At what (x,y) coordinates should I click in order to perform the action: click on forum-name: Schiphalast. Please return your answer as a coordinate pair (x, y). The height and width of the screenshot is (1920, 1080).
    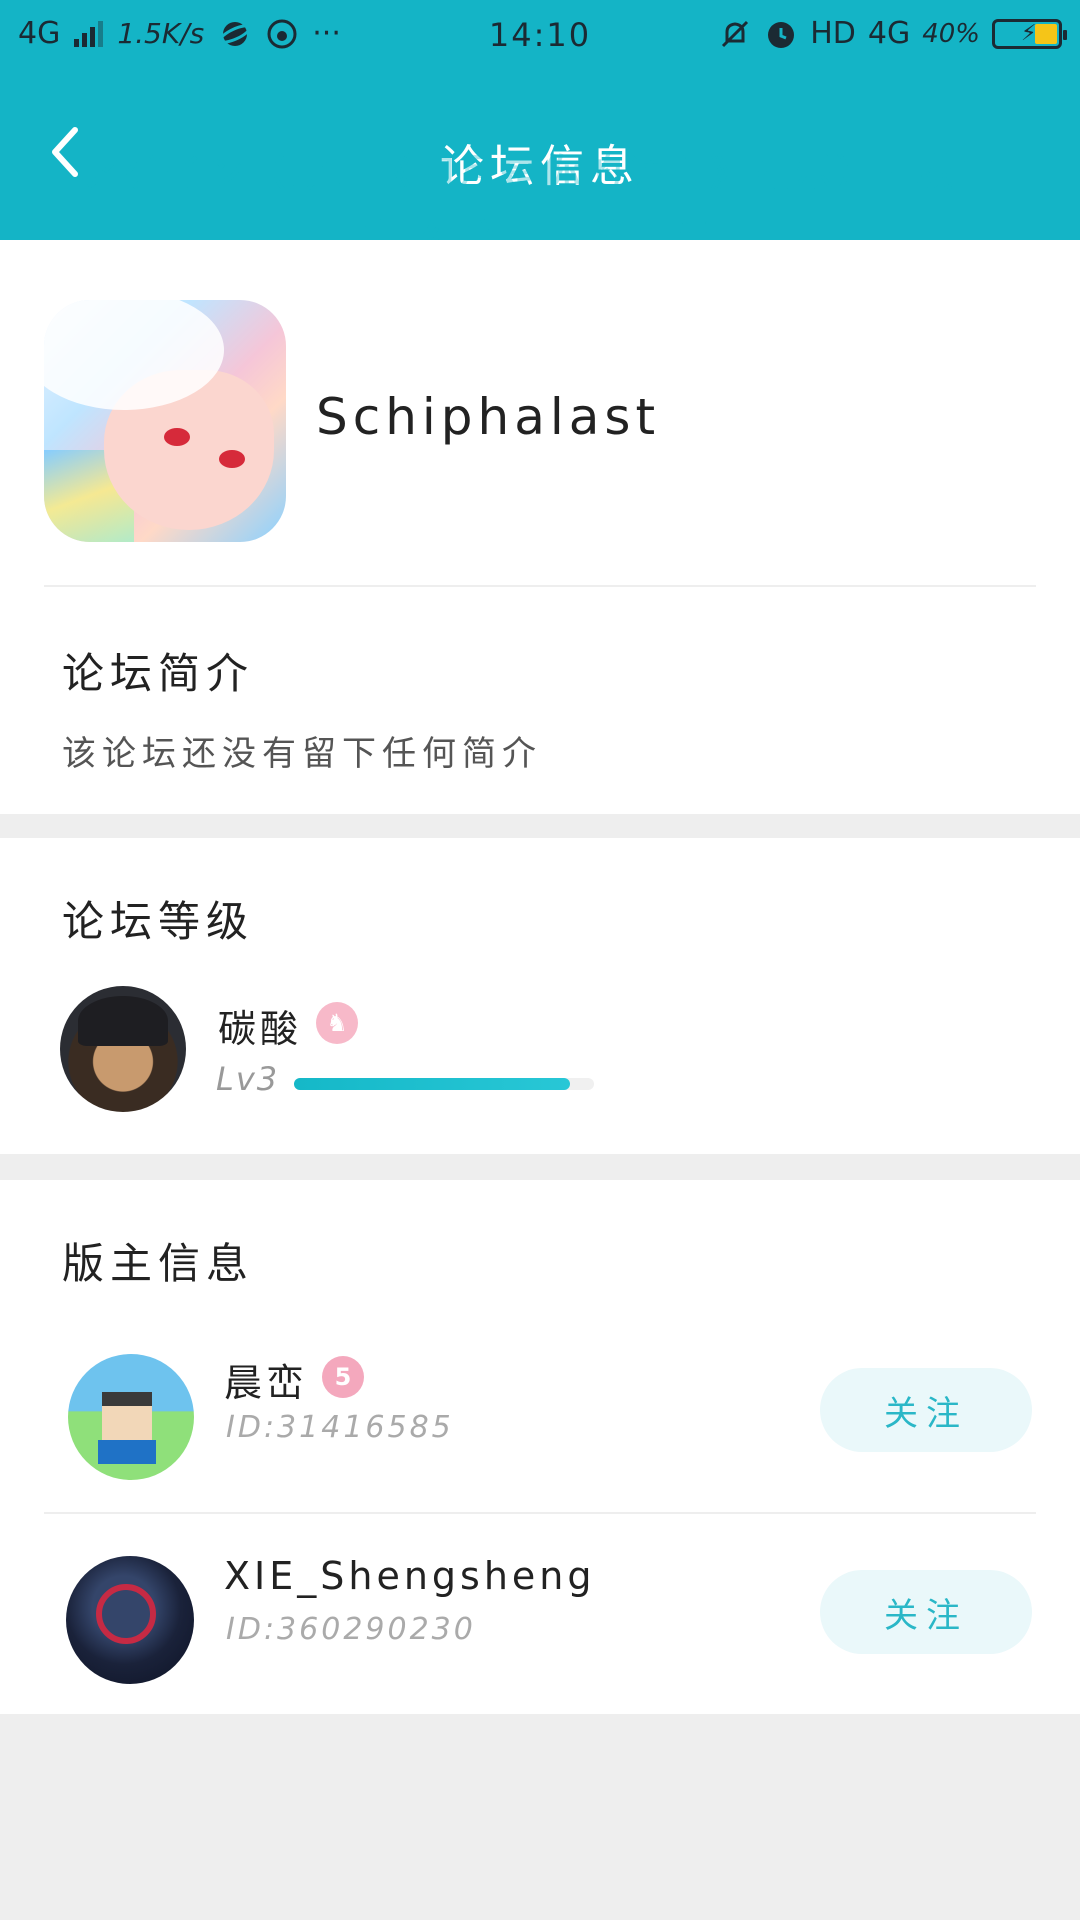
    Looking at the image, I should click on (488, 417).